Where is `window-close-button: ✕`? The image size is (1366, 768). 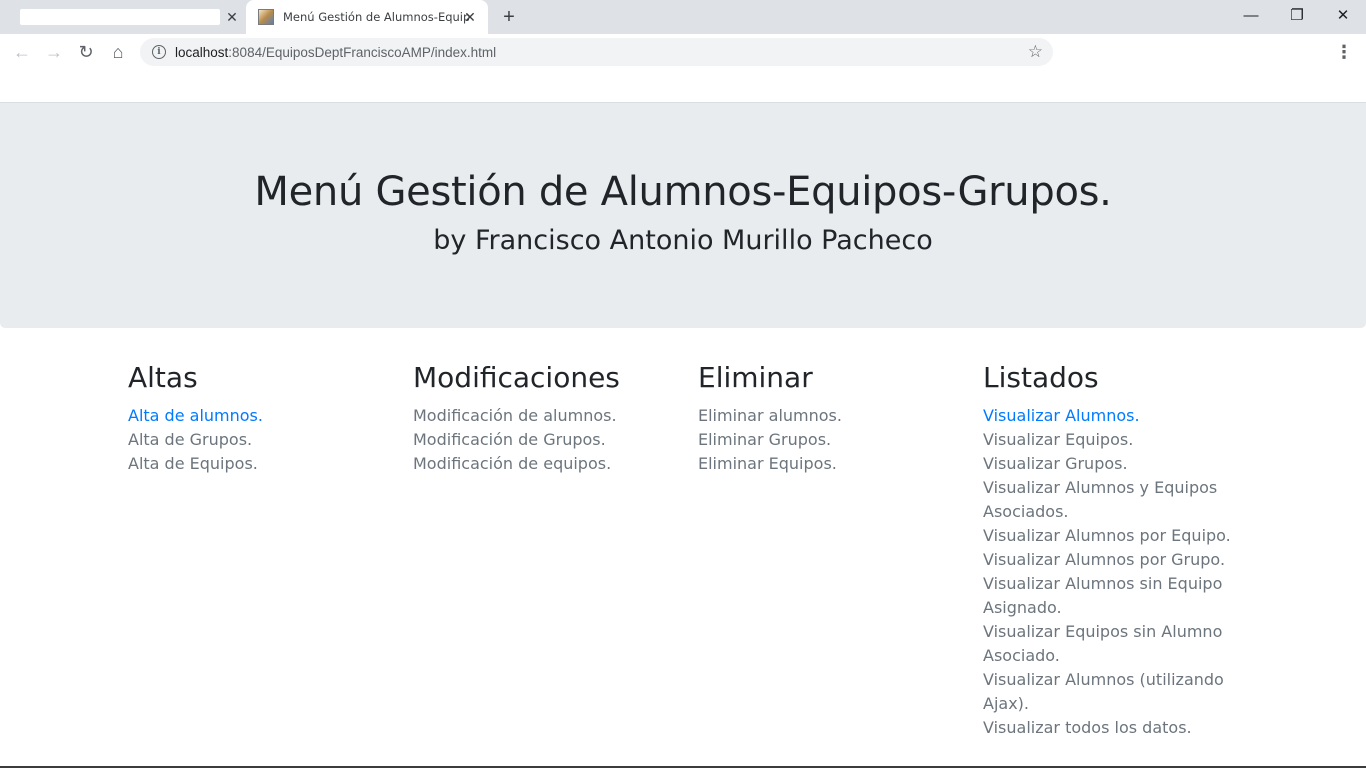 window-close-button: ✕ is located at coordinates (1343, 15).